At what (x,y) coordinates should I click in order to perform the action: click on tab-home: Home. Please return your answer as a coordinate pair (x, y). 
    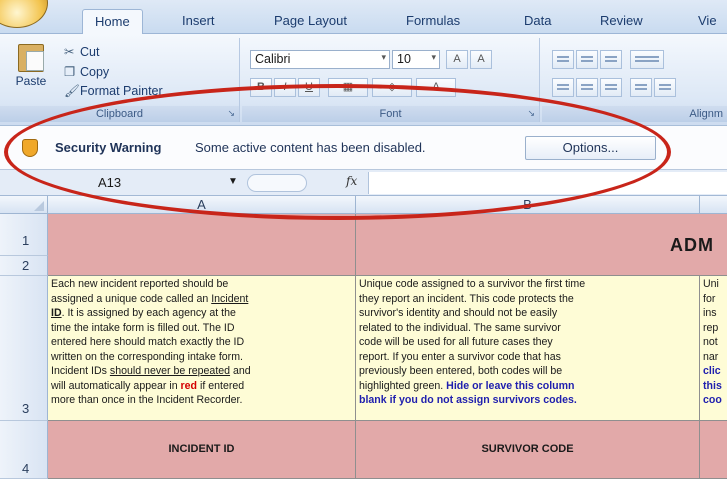
    Looking at the image, I should click on (112, 21).